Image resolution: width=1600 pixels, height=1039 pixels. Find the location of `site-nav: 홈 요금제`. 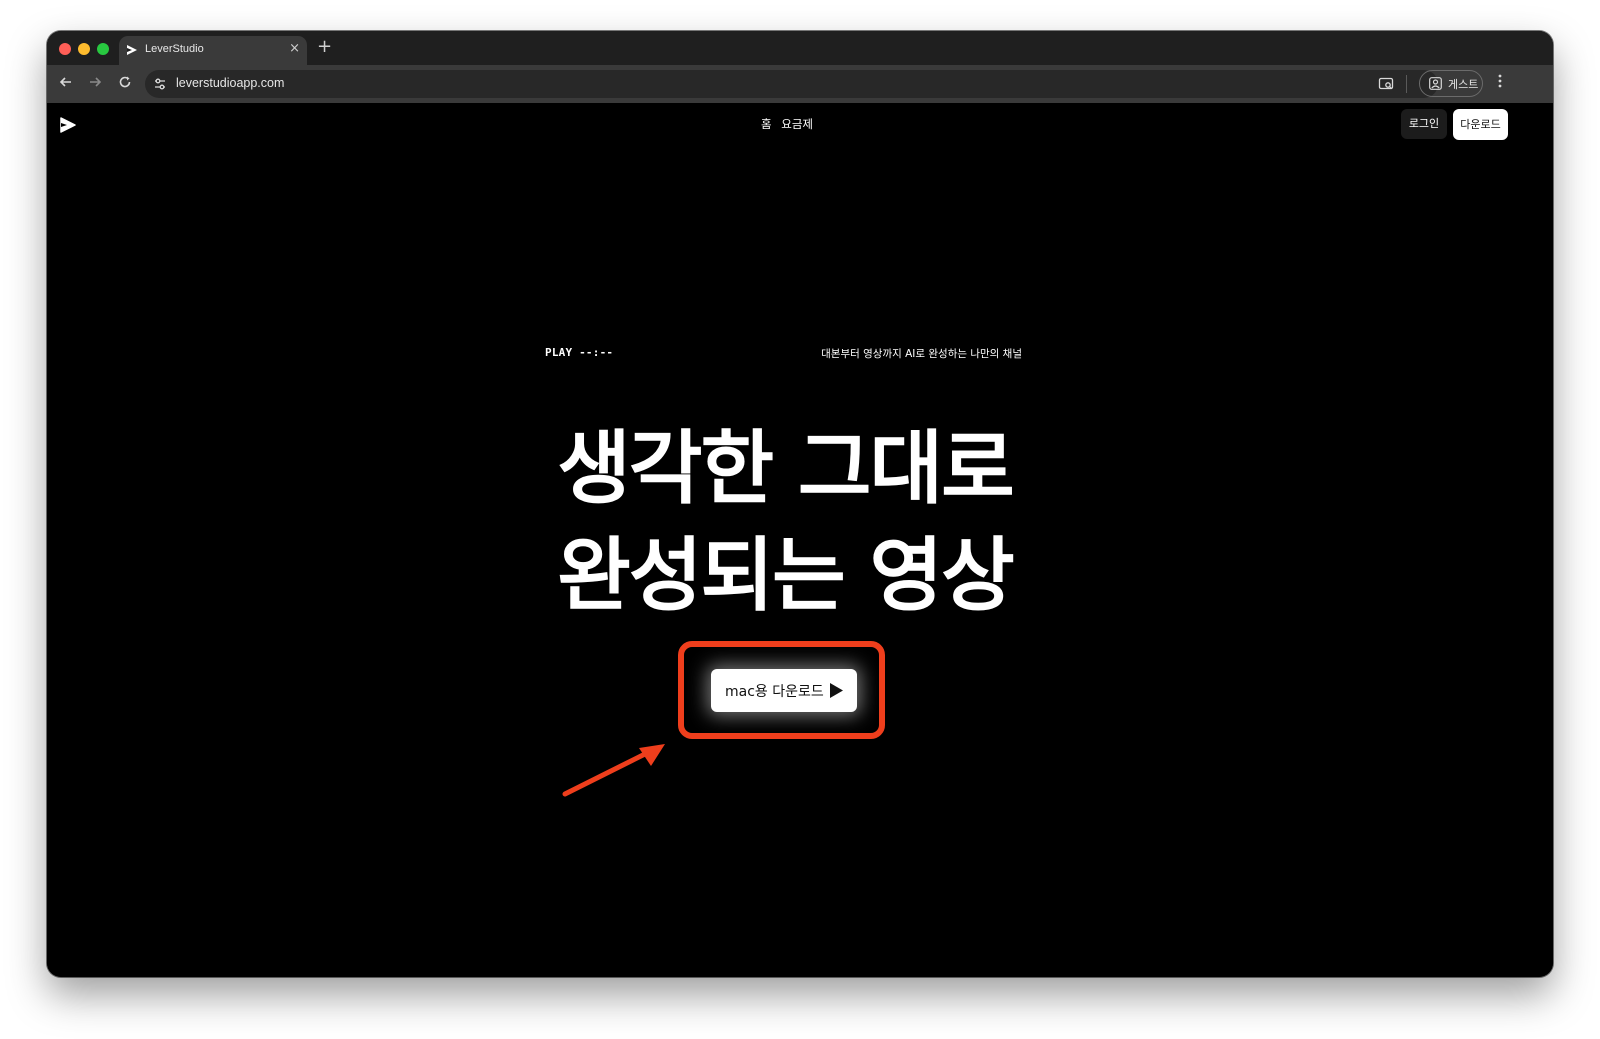

site-nav: 홈 요금제 is located at coordinates (790, 124).